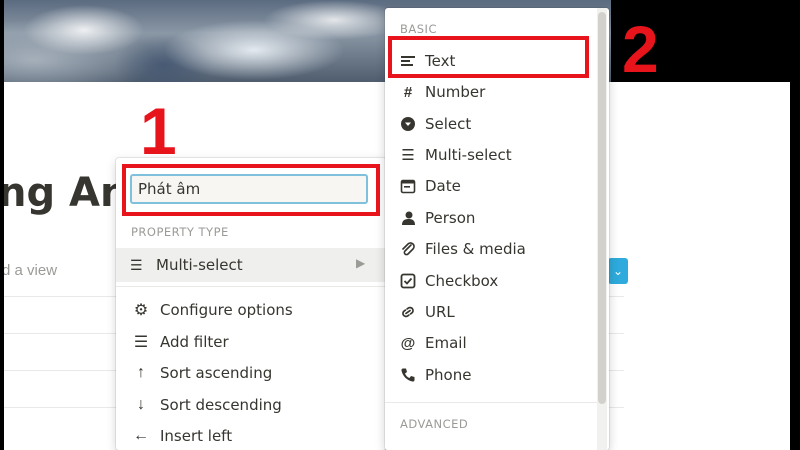 This screenshot has height=450, width=800. What do you see at coordinates (255, 342) in the screenshot?
I see `add-filter-item: ☰ Add filter` at bounding box center [255, 342].